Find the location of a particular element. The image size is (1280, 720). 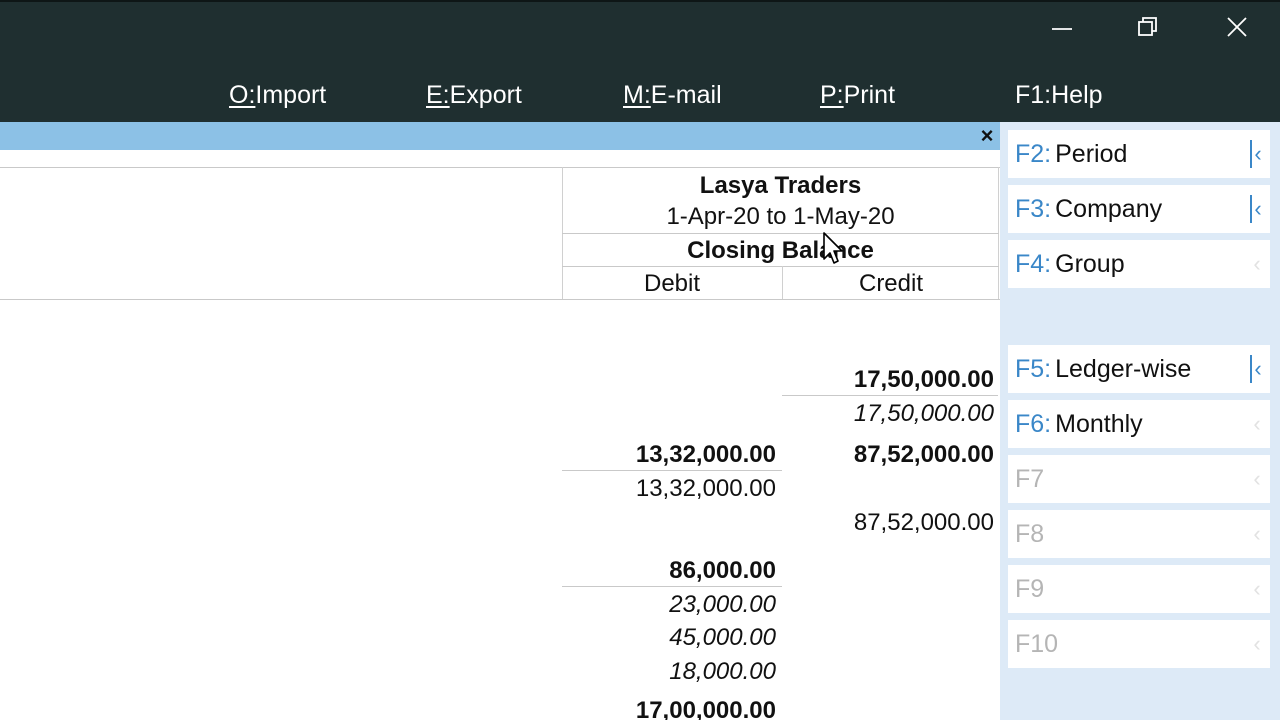

print-label: Print is located at coordinates (869, 95).